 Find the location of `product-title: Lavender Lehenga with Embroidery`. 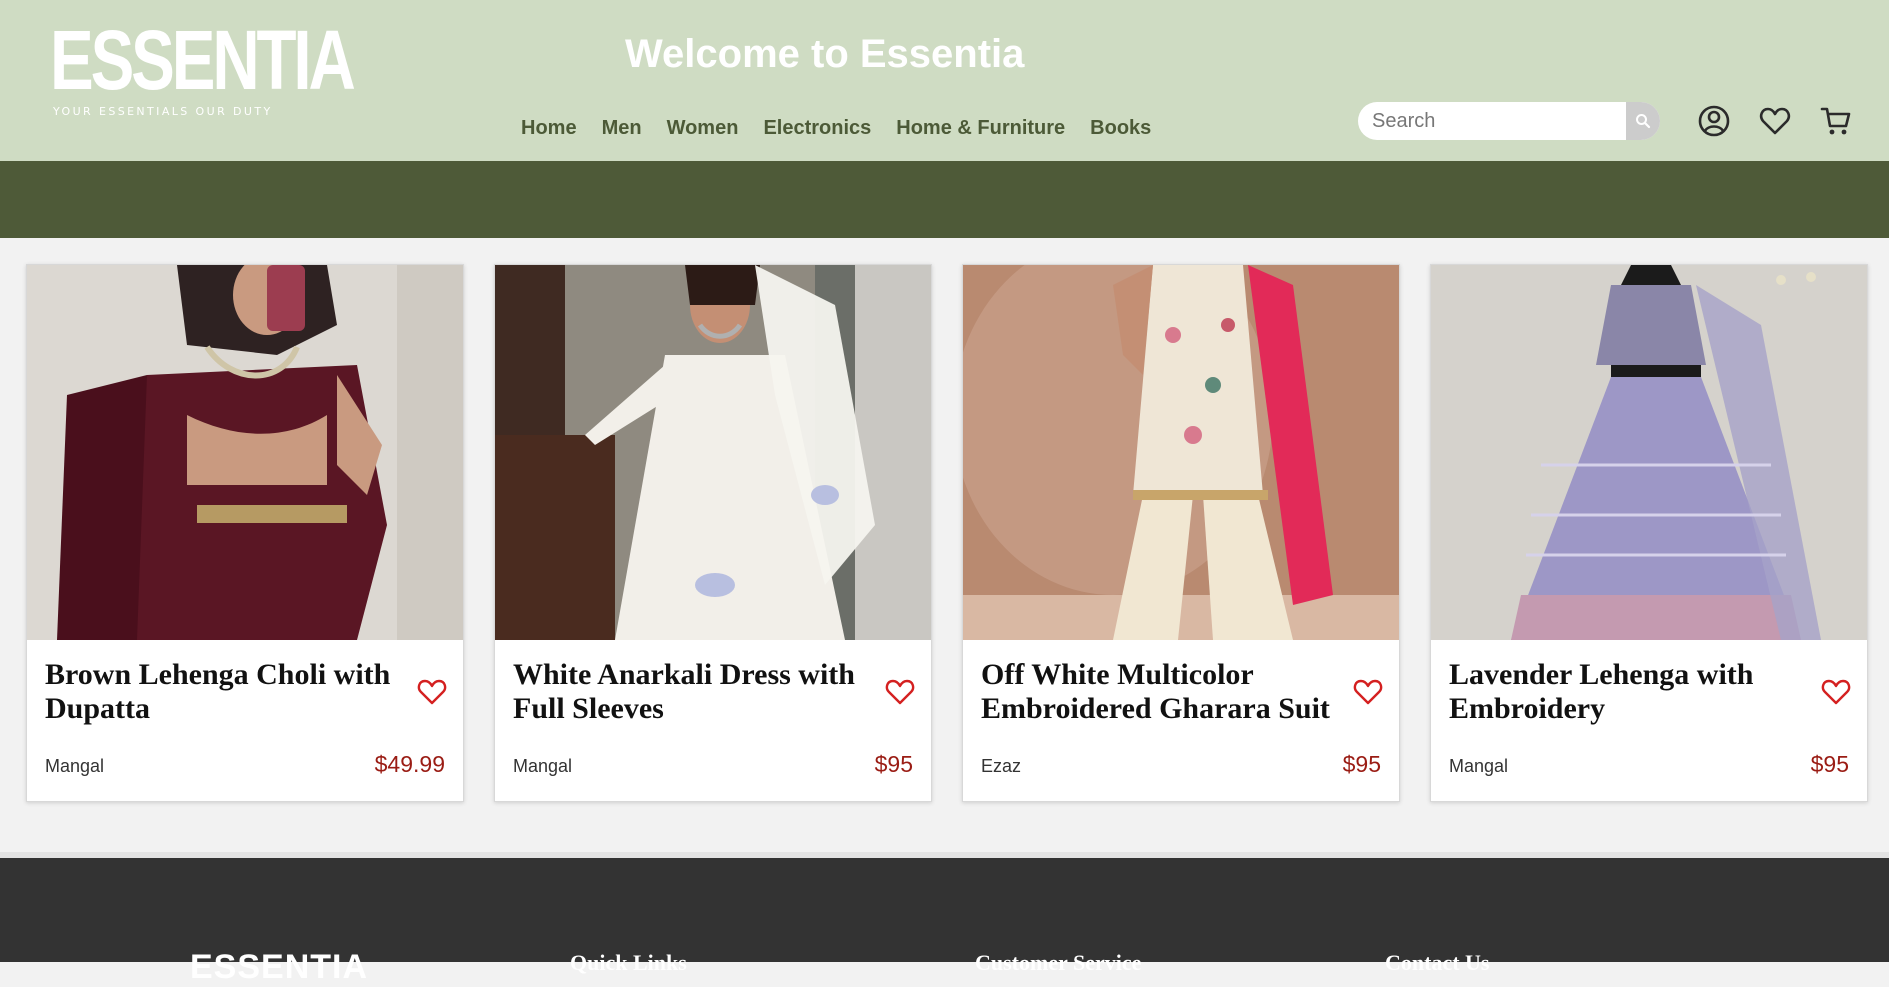

product-title: Lavender Lehenga with Embroidery is located at coordinates (1629, 692).